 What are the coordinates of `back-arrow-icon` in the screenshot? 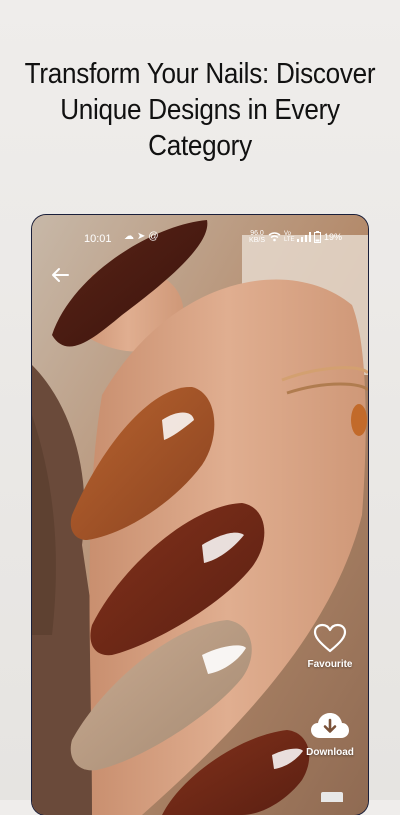 It's located at (60, 275).